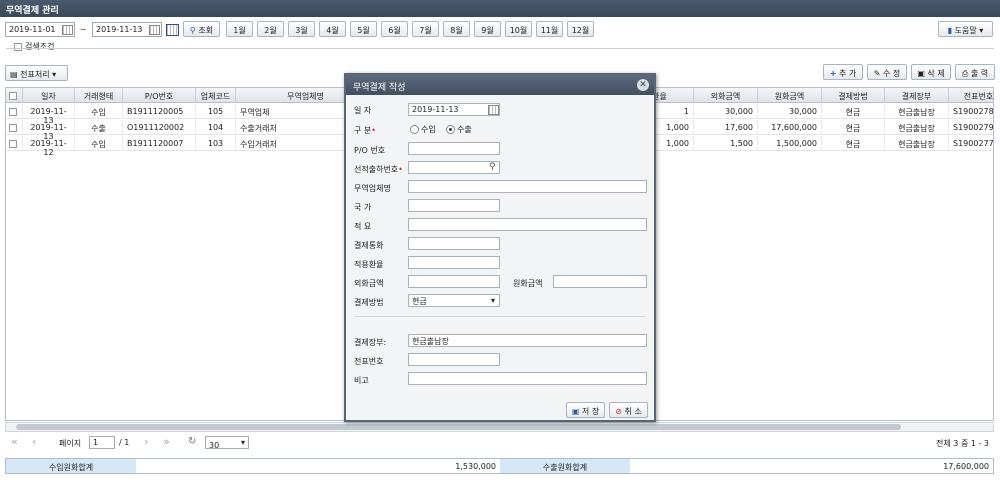 Image resolution: width=1000 pixels, height=480 pixels. Describe the element at coordinates (332, 29) in the screenshot. I see `month-button-4: 4월` at that location.